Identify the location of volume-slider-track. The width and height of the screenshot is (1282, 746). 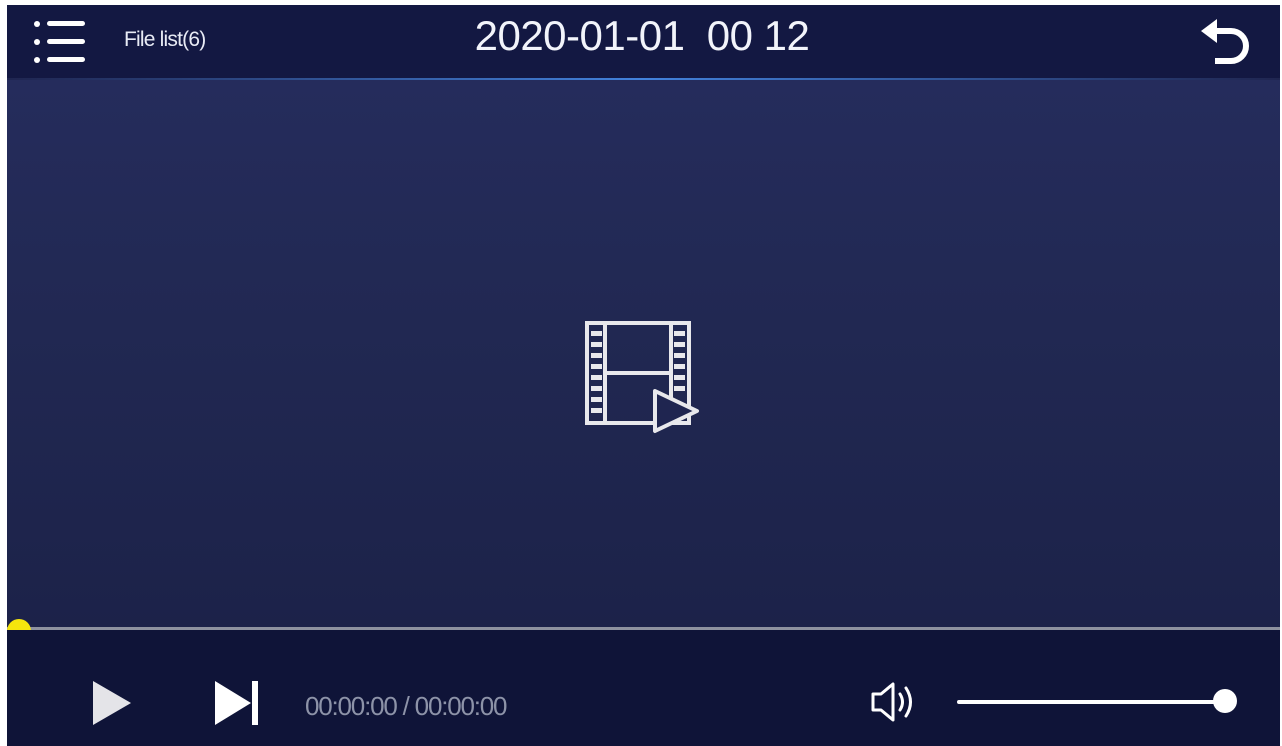
(1092, 702).